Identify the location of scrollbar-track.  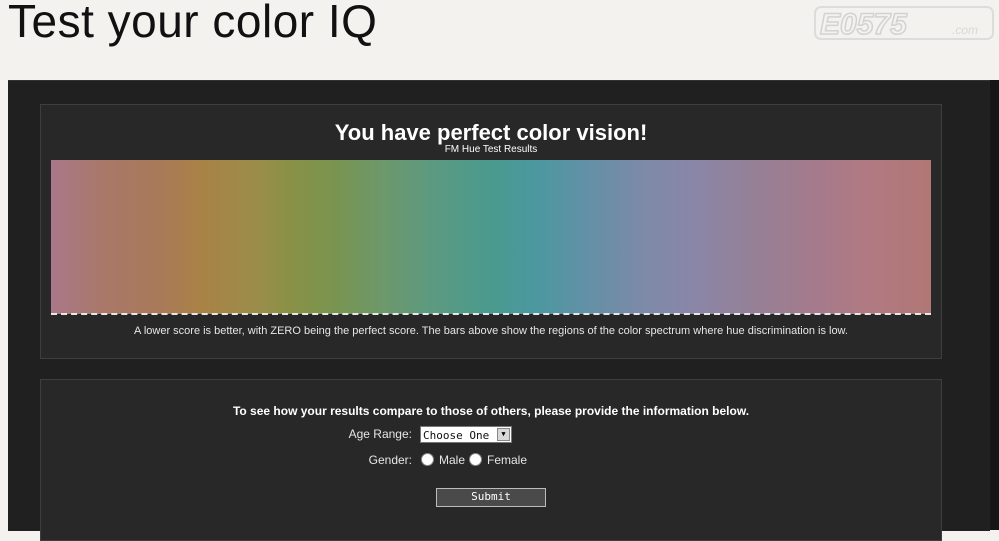
(994, 305).